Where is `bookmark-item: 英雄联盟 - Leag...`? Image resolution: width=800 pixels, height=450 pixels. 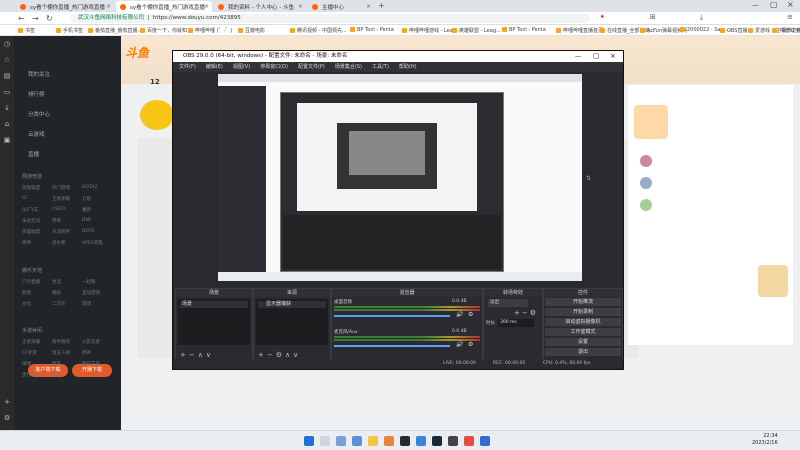 bookmark-item: 英雄联盟 - Leag... is located at coordinates (476, 30).